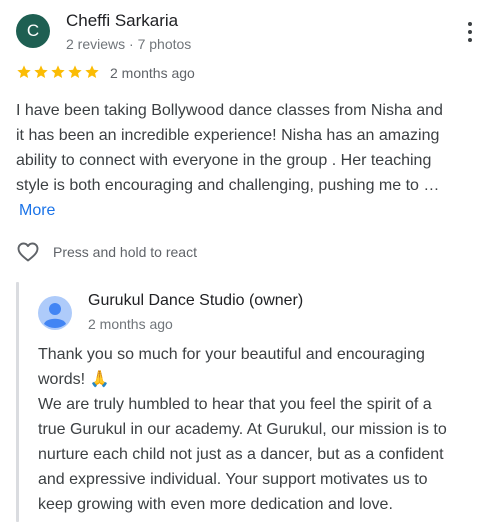  I want to click on reviewer-avatar-letter: C, so click(33, 30).